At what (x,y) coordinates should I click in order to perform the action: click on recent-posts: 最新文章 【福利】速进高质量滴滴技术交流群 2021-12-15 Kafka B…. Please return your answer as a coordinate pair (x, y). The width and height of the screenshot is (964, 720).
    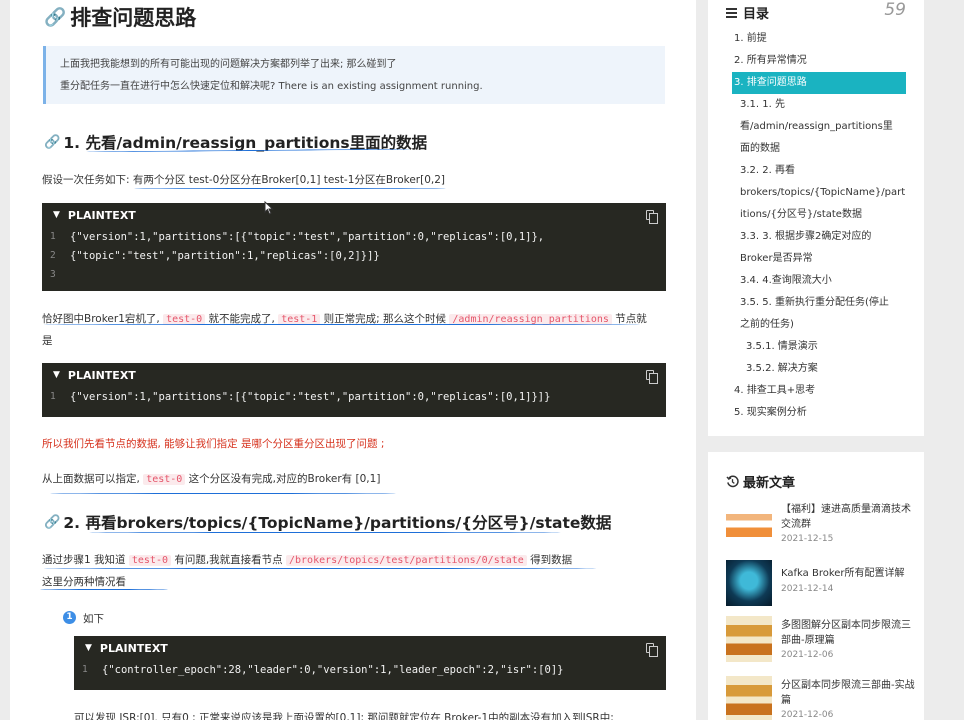
    Looking at the image, I should click on (816, 586).